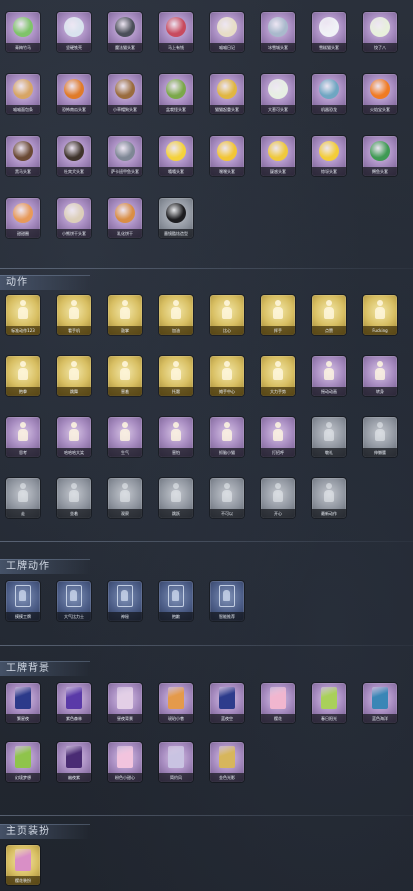  What do you see at coordinates (278, 94) in the screenshot?
I see `item-tile: 大葱可头套` at bounding box center [278, 94].